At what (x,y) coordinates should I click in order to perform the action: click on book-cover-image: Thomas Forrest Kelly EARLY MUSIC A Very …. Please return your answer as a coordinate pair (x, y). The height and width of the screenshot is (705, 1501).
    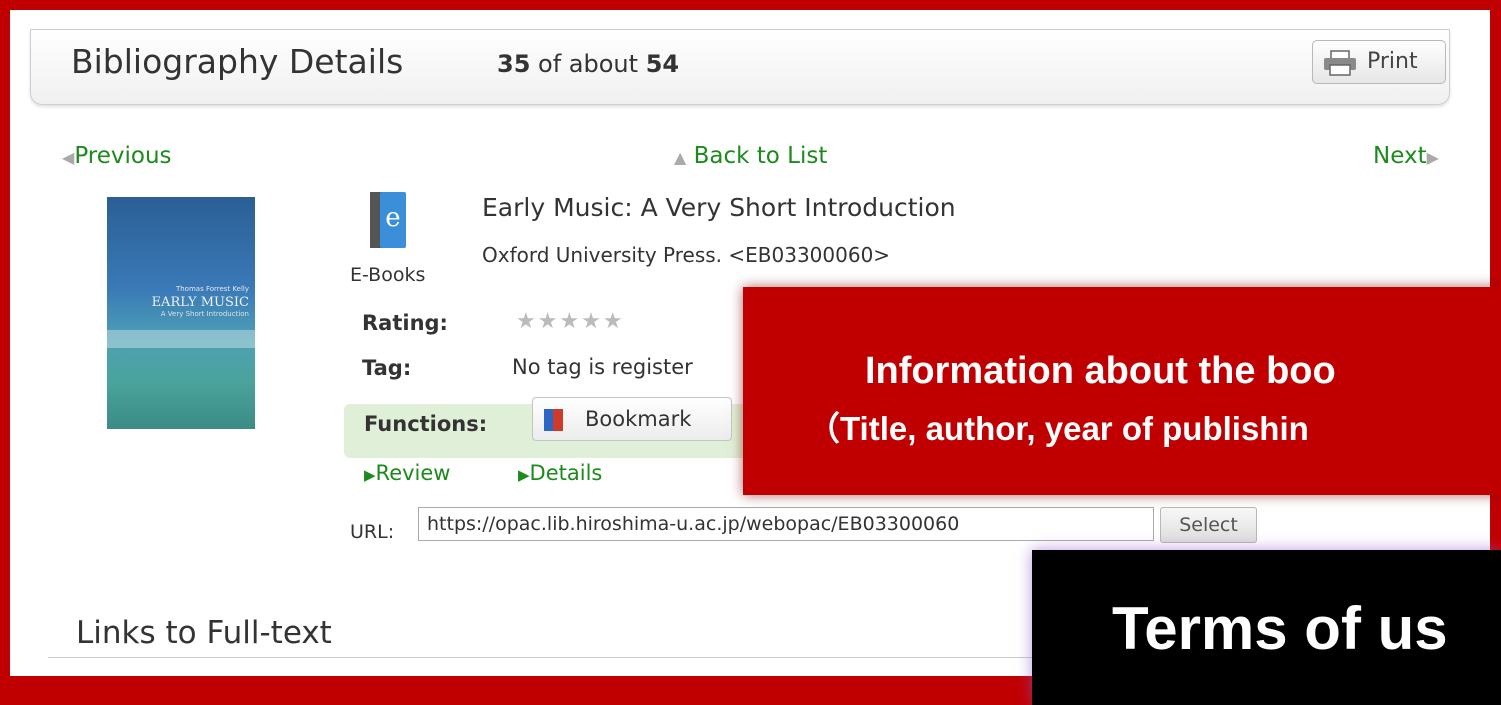
    Looking at the image, I should click on (181, 313).